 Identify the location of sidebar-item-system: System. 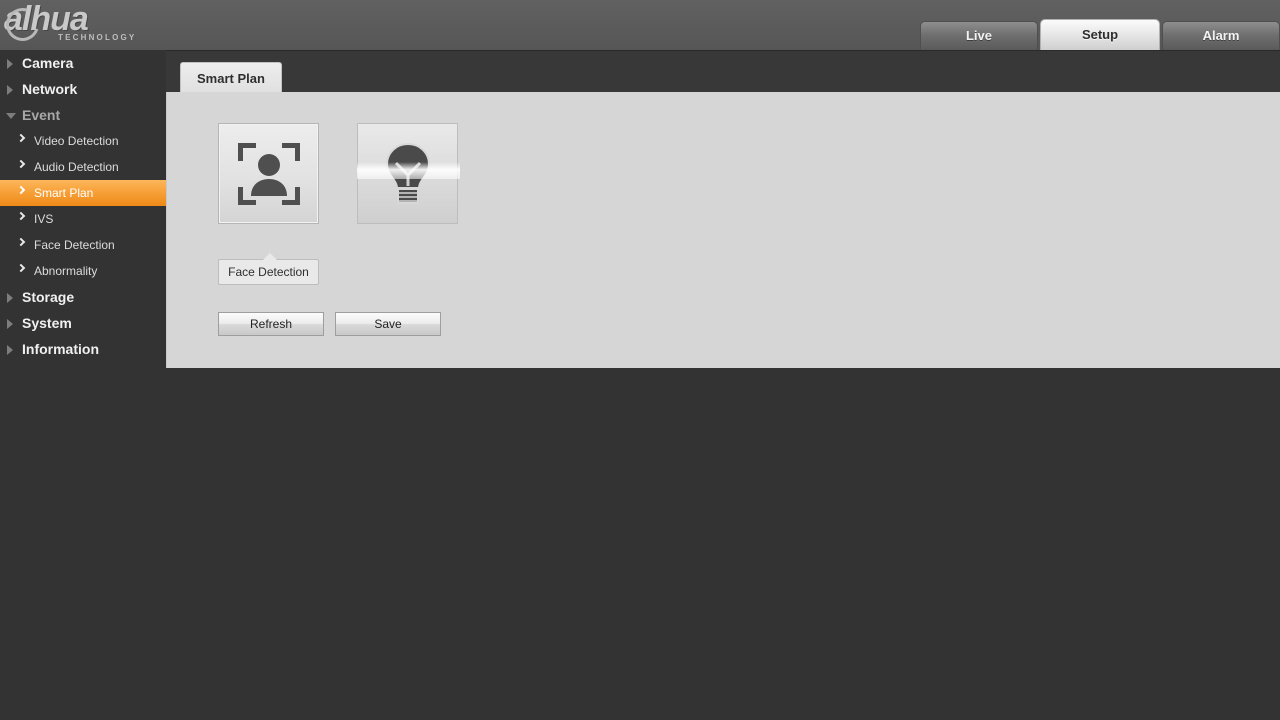
(83, 323).